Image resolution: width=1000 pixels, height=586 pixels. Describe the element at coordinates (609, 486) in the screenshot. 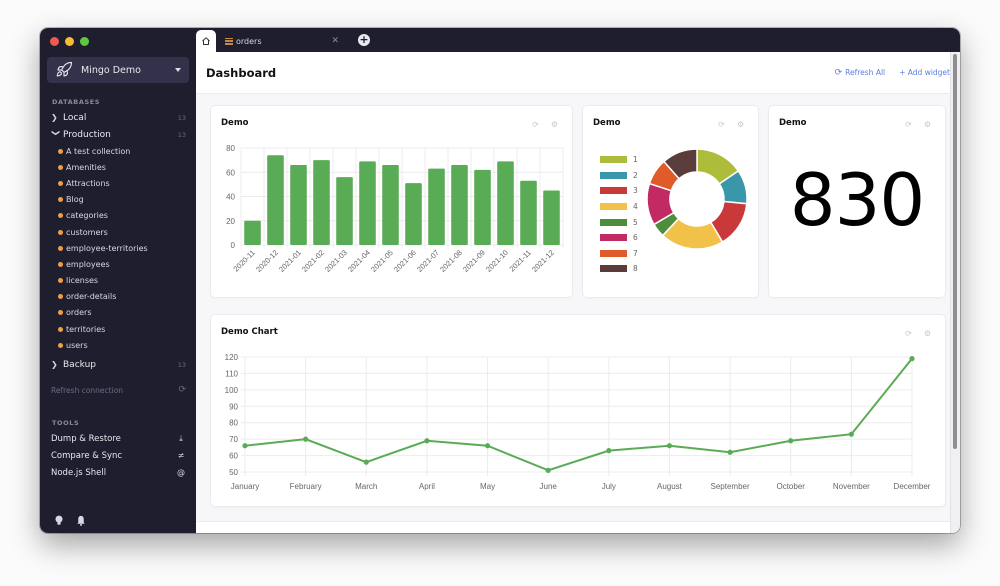

I see `x-tick-label: July` at that location.